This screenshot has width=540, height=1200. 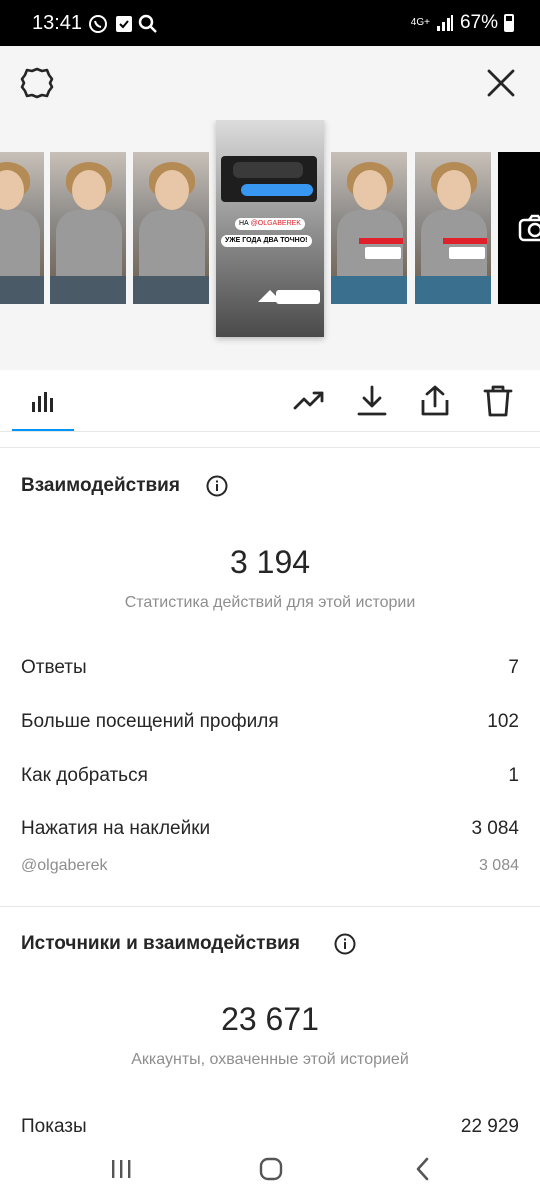 I want to click on reach-caption: Аккаунты, охваченные этой историей, so click(x=270, y=1059).